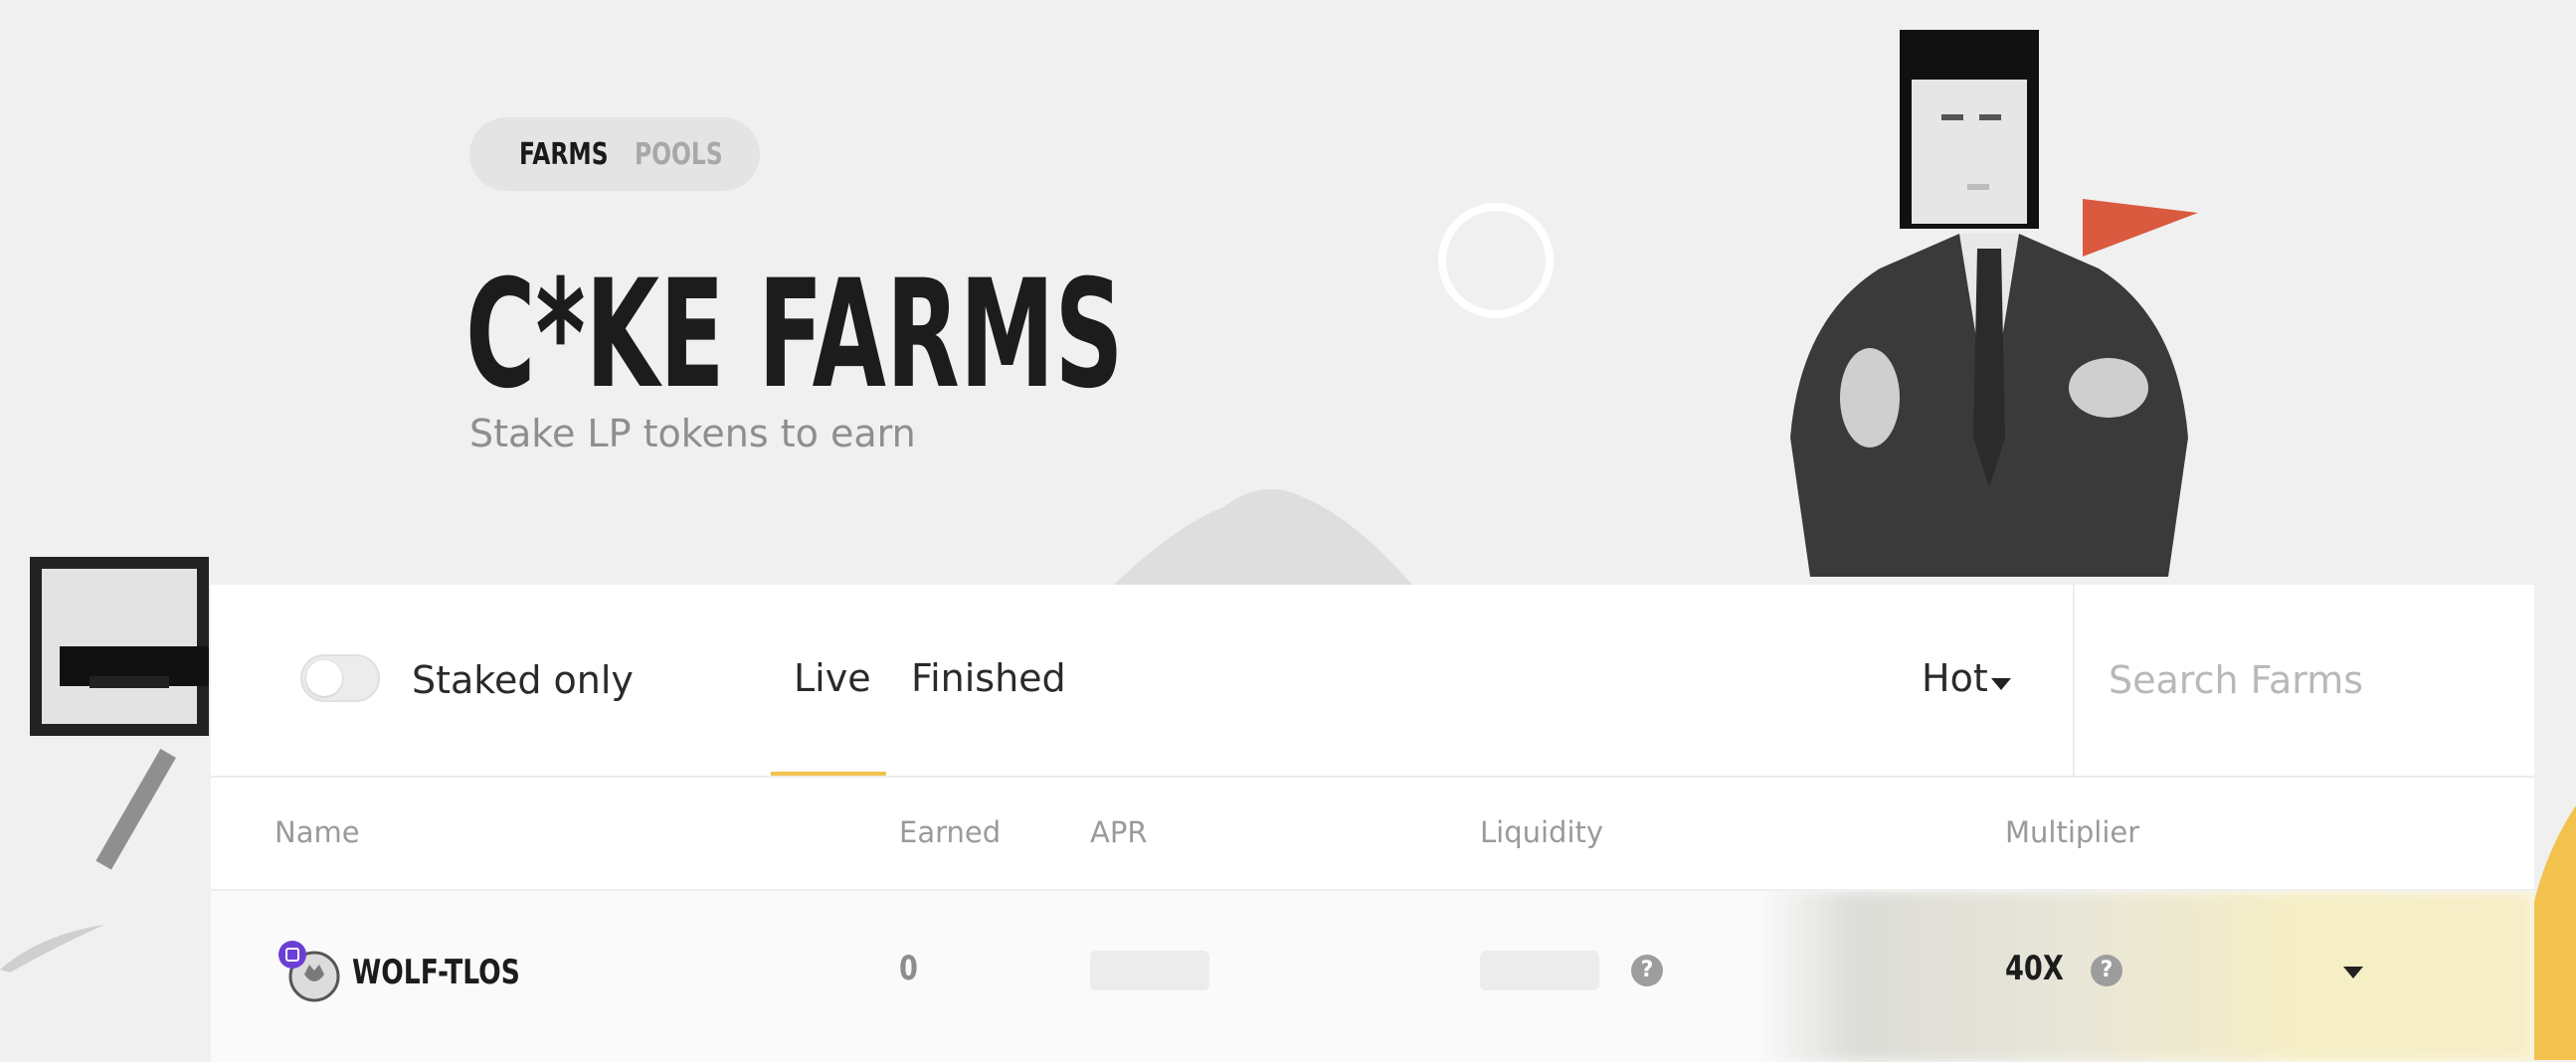 This screenshot has width=2576, height=1062. Describe the element at coordinates (1119, 832) in the screenshot. I see `column-header-apr: APR` at that location.